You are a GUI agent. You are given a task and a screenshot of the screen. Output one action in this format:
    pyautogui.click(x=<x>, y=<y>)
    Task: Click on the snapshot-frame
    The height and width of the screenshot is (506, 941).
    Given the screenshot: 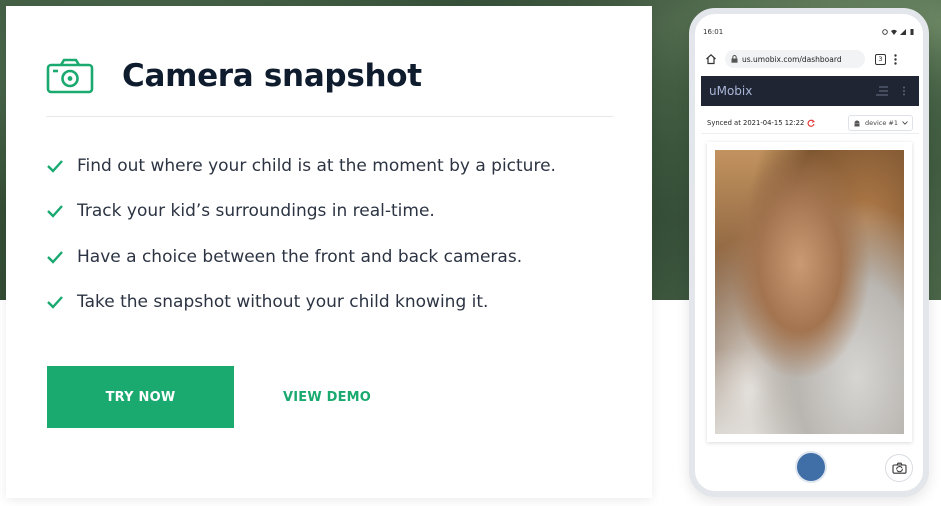 What is the action you would take?
    pyautogui.click(x=809, y=292)
    